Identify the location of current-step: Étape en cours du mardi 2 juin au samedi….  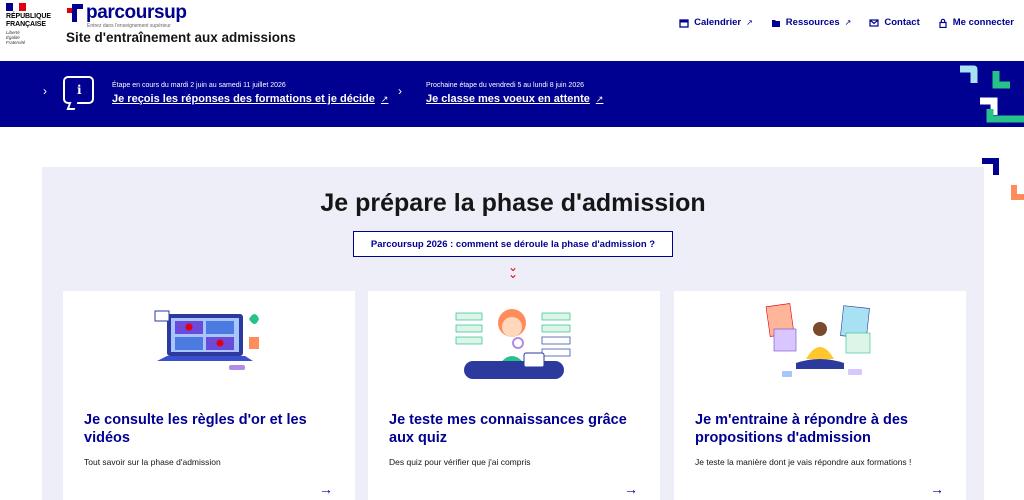
(250, 93).